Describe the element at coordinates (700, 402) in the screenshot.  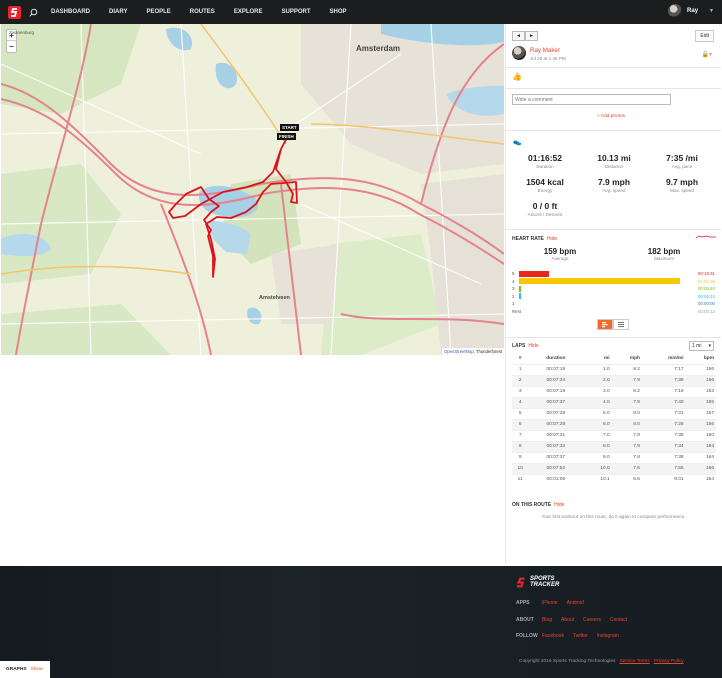
I see `laps-cell: 155` at that location.